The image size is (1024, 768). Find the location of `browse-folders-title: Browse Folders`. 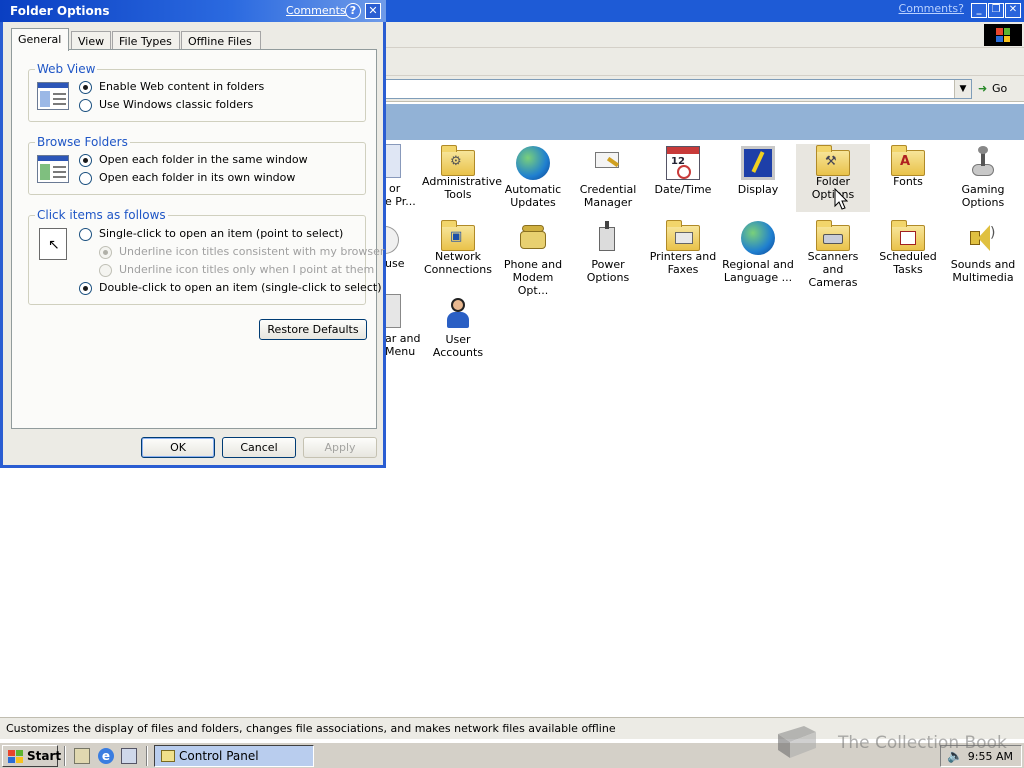

browse-folders-title: Browse Folders is located at coordinates (82, 142).